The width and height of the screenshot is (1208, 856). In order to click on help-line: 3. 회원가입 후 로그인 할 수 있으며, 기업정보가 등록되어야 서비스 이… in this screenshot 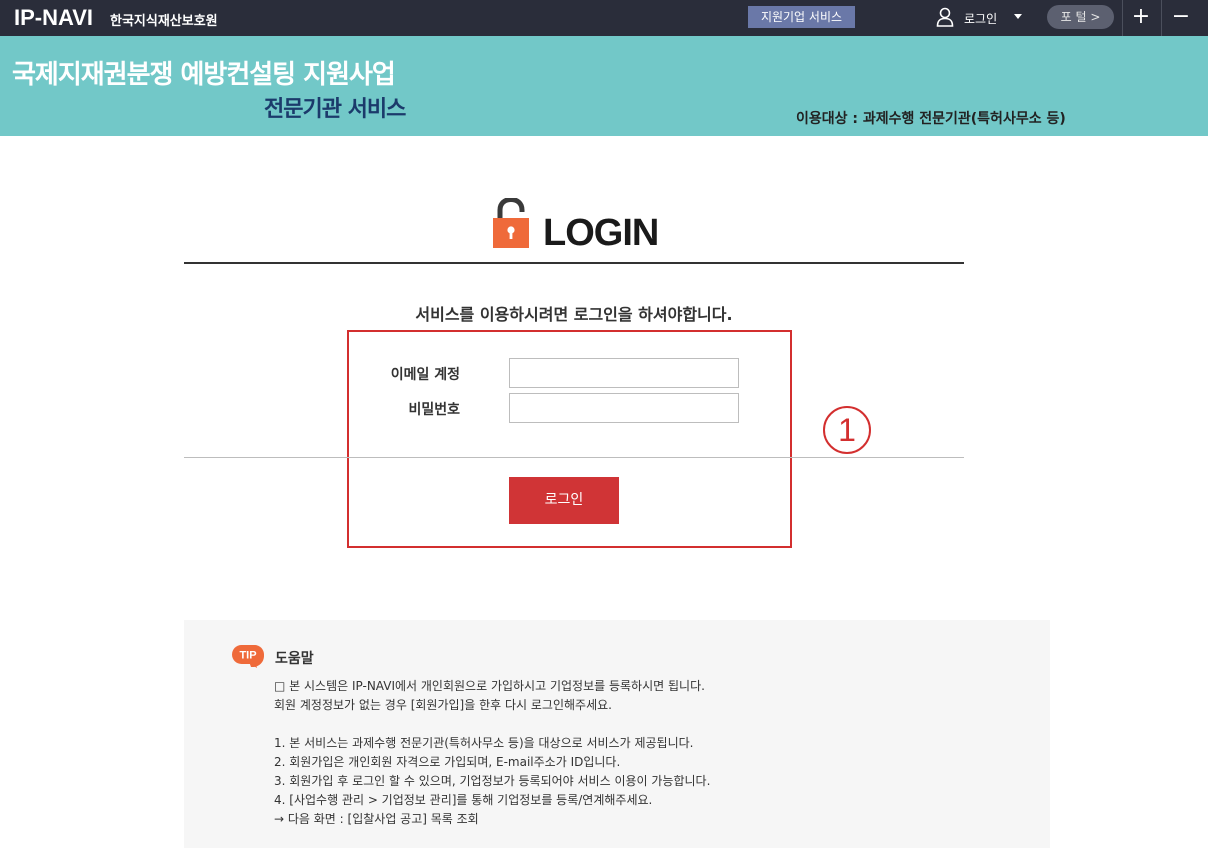, I will do `click(492, 781)`.